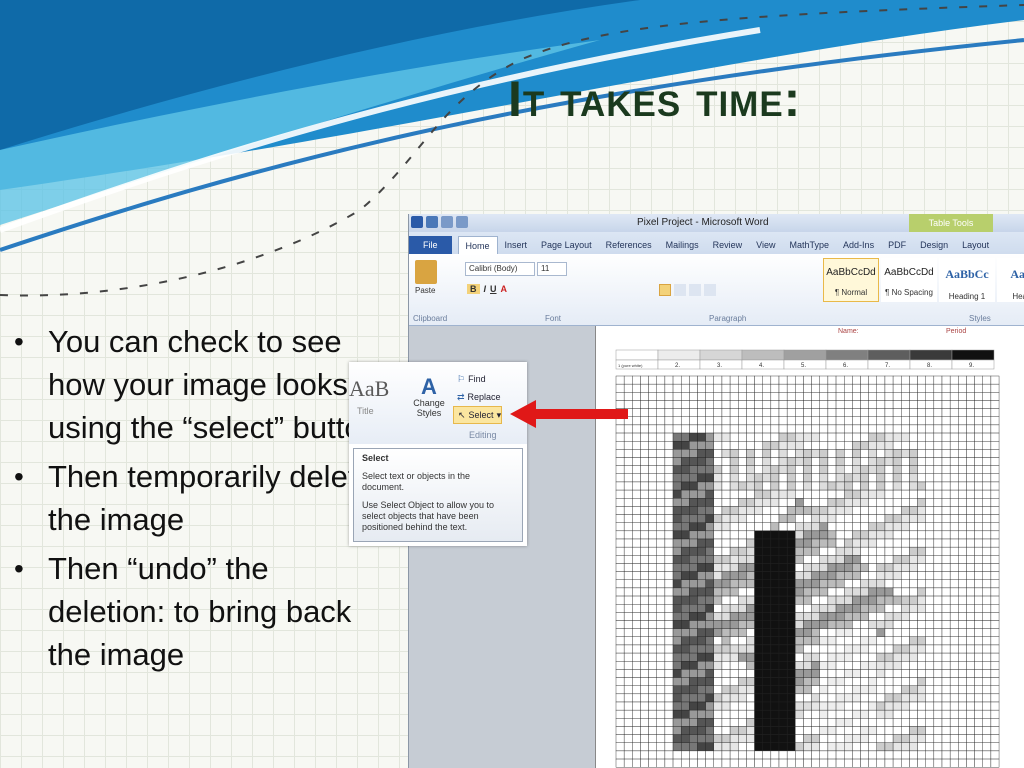 The width and height of the screenshot is (1024, 768). Describe the element at coordinates (851, 280) in the screenshot. I see `style-normal: AaBbCcDd ¶ Normal` at that location.